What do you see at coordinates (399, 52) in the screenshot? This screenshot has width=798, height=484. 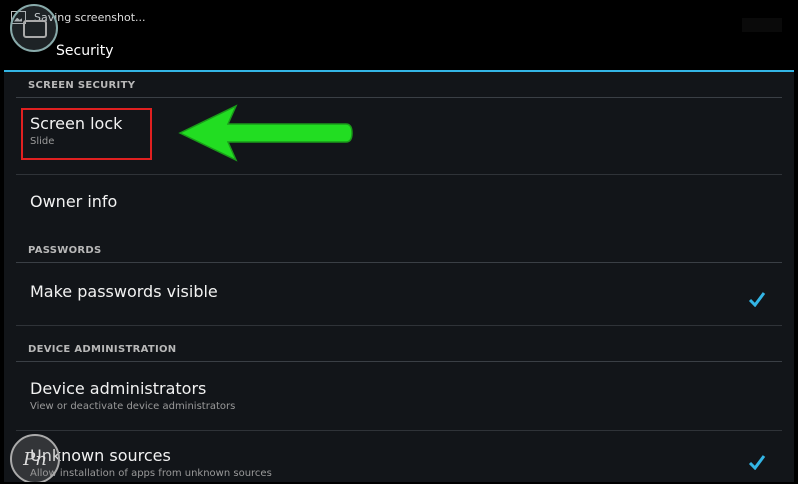 I see `action-bar: Security` at bounding box center [399, 52].